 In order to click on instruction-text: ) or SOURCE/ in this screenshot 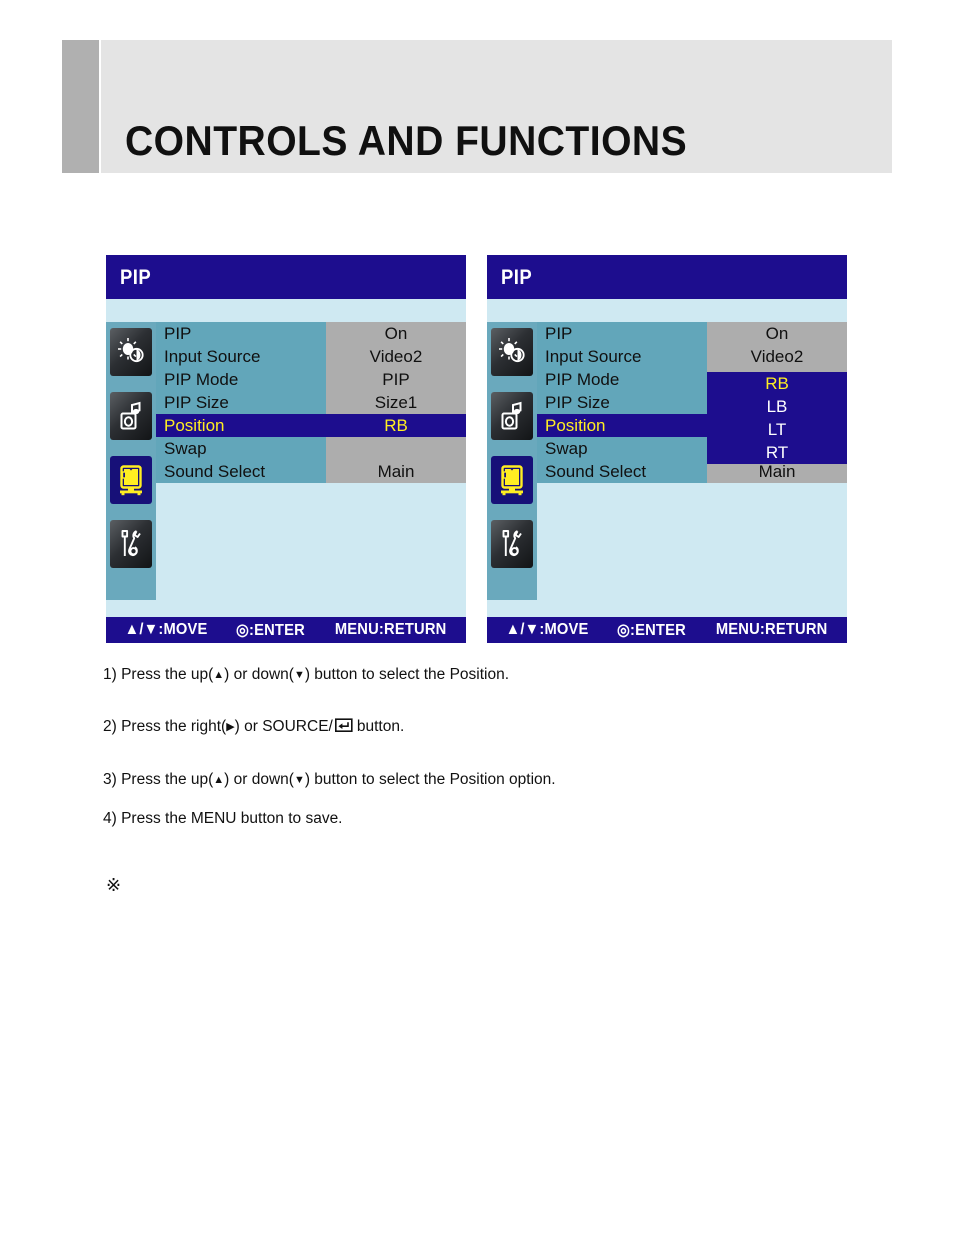, I will do `click(283, 726)`.